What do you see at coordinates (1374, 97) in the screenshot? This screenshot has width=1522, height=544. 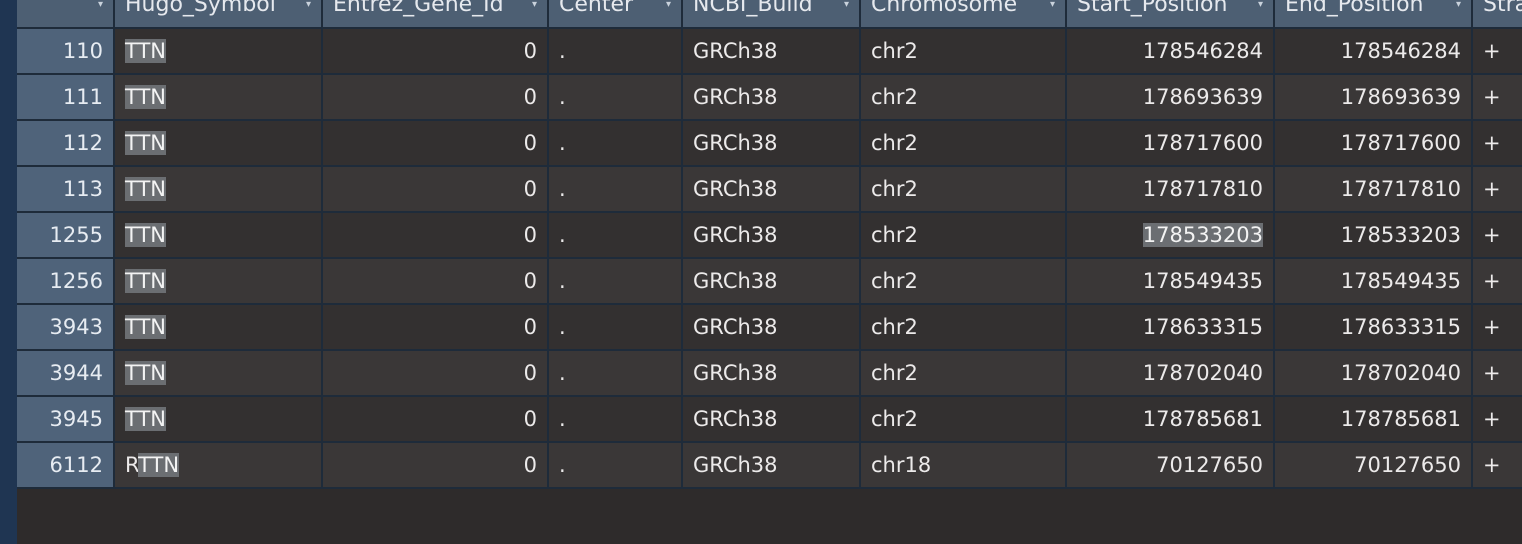 I see `cell-end-position: 178693639` at bounding box center [1374, 97].